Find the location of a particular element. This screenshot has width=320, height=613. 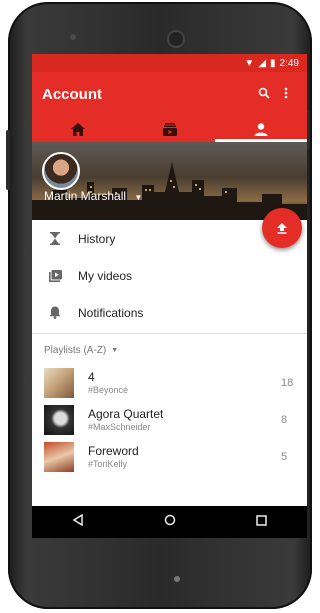

search-icon is located at coordinates (264, 94).